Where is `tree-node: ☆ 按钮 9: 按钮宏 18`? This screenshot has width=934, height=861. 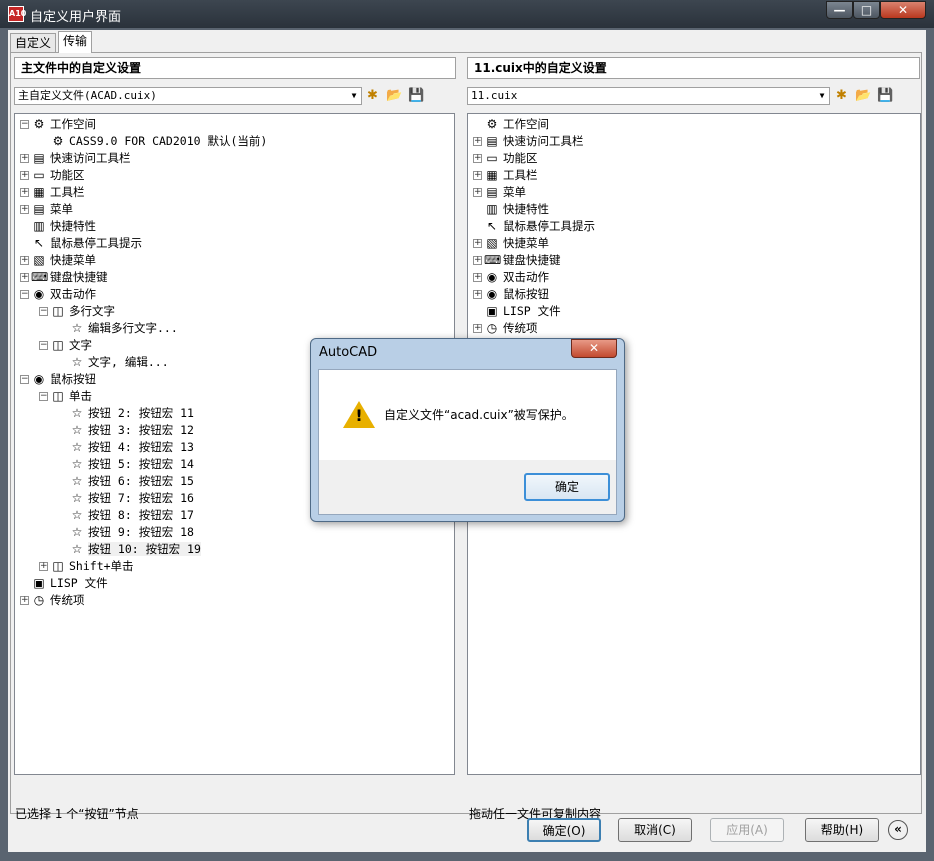
tree-node: ☆ 按钮 9: 按钮宏 18 is located at coordinates (126, 532).